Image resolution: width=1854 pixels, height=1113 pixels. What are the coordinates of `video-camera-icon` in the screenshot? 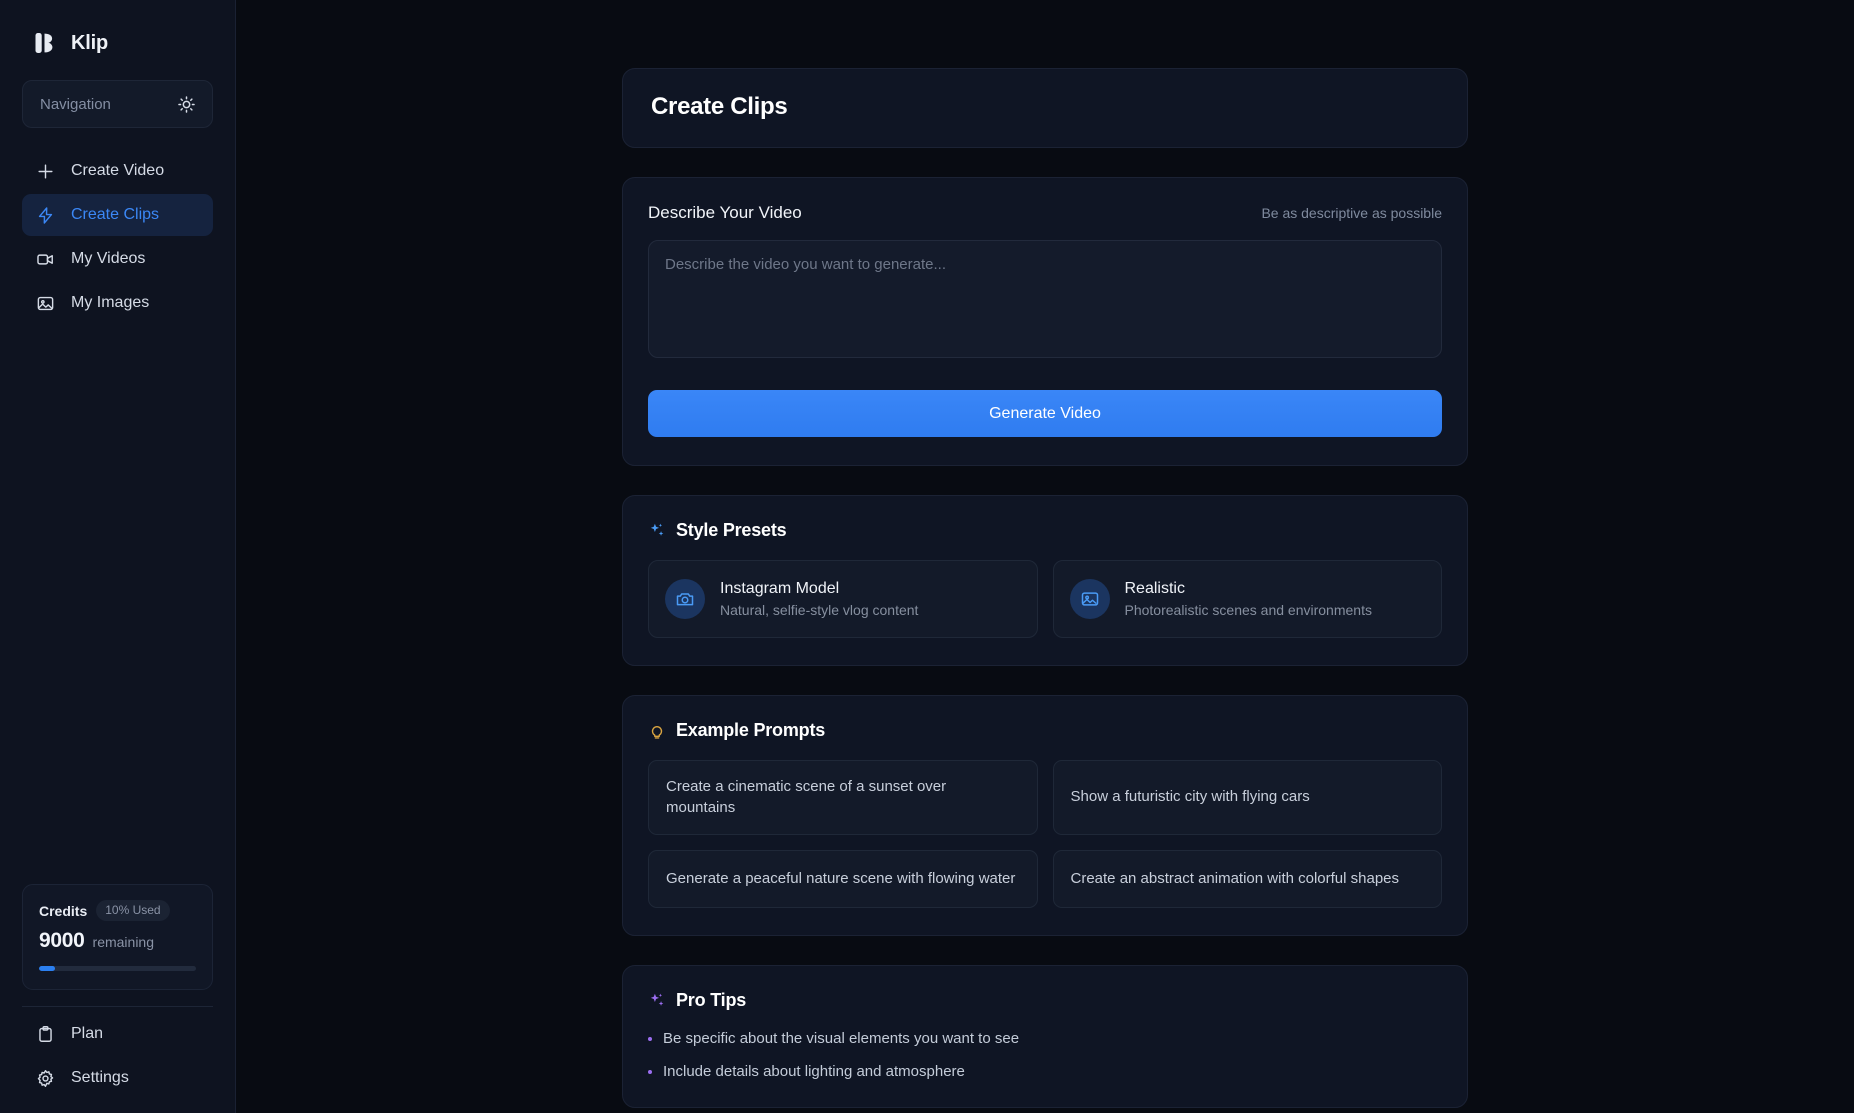 It's located at (45, 259).